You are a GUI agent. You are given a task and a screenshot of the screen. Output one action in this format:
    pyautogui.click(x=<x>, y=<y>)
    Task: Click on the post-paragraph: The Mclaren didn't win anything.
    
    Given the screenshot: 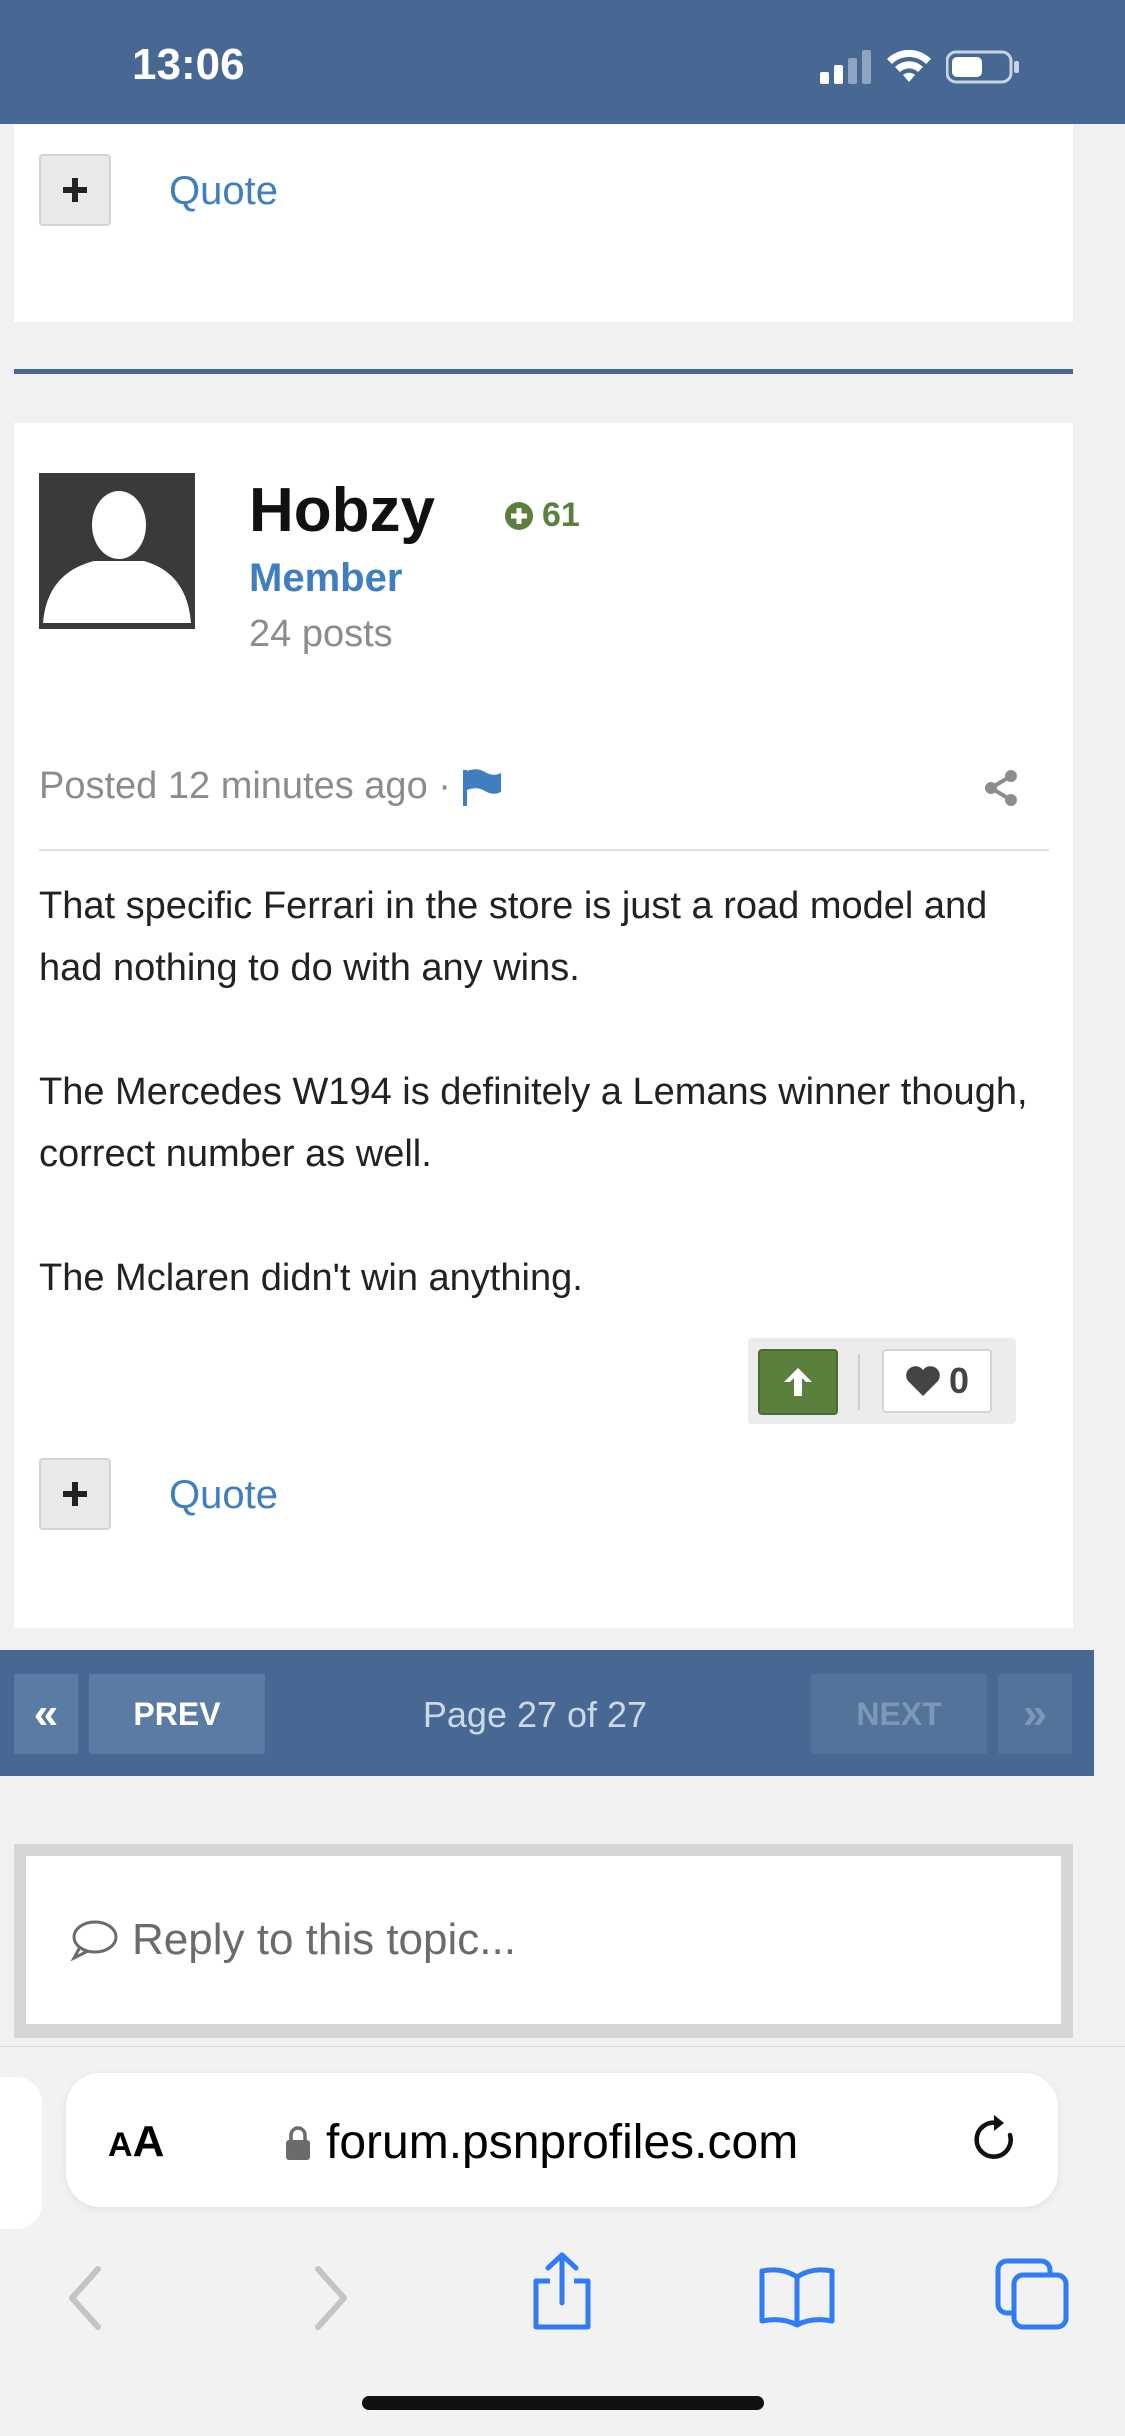 What is the action you would take?
    pyautogui.click(x=311, y=1278)
    